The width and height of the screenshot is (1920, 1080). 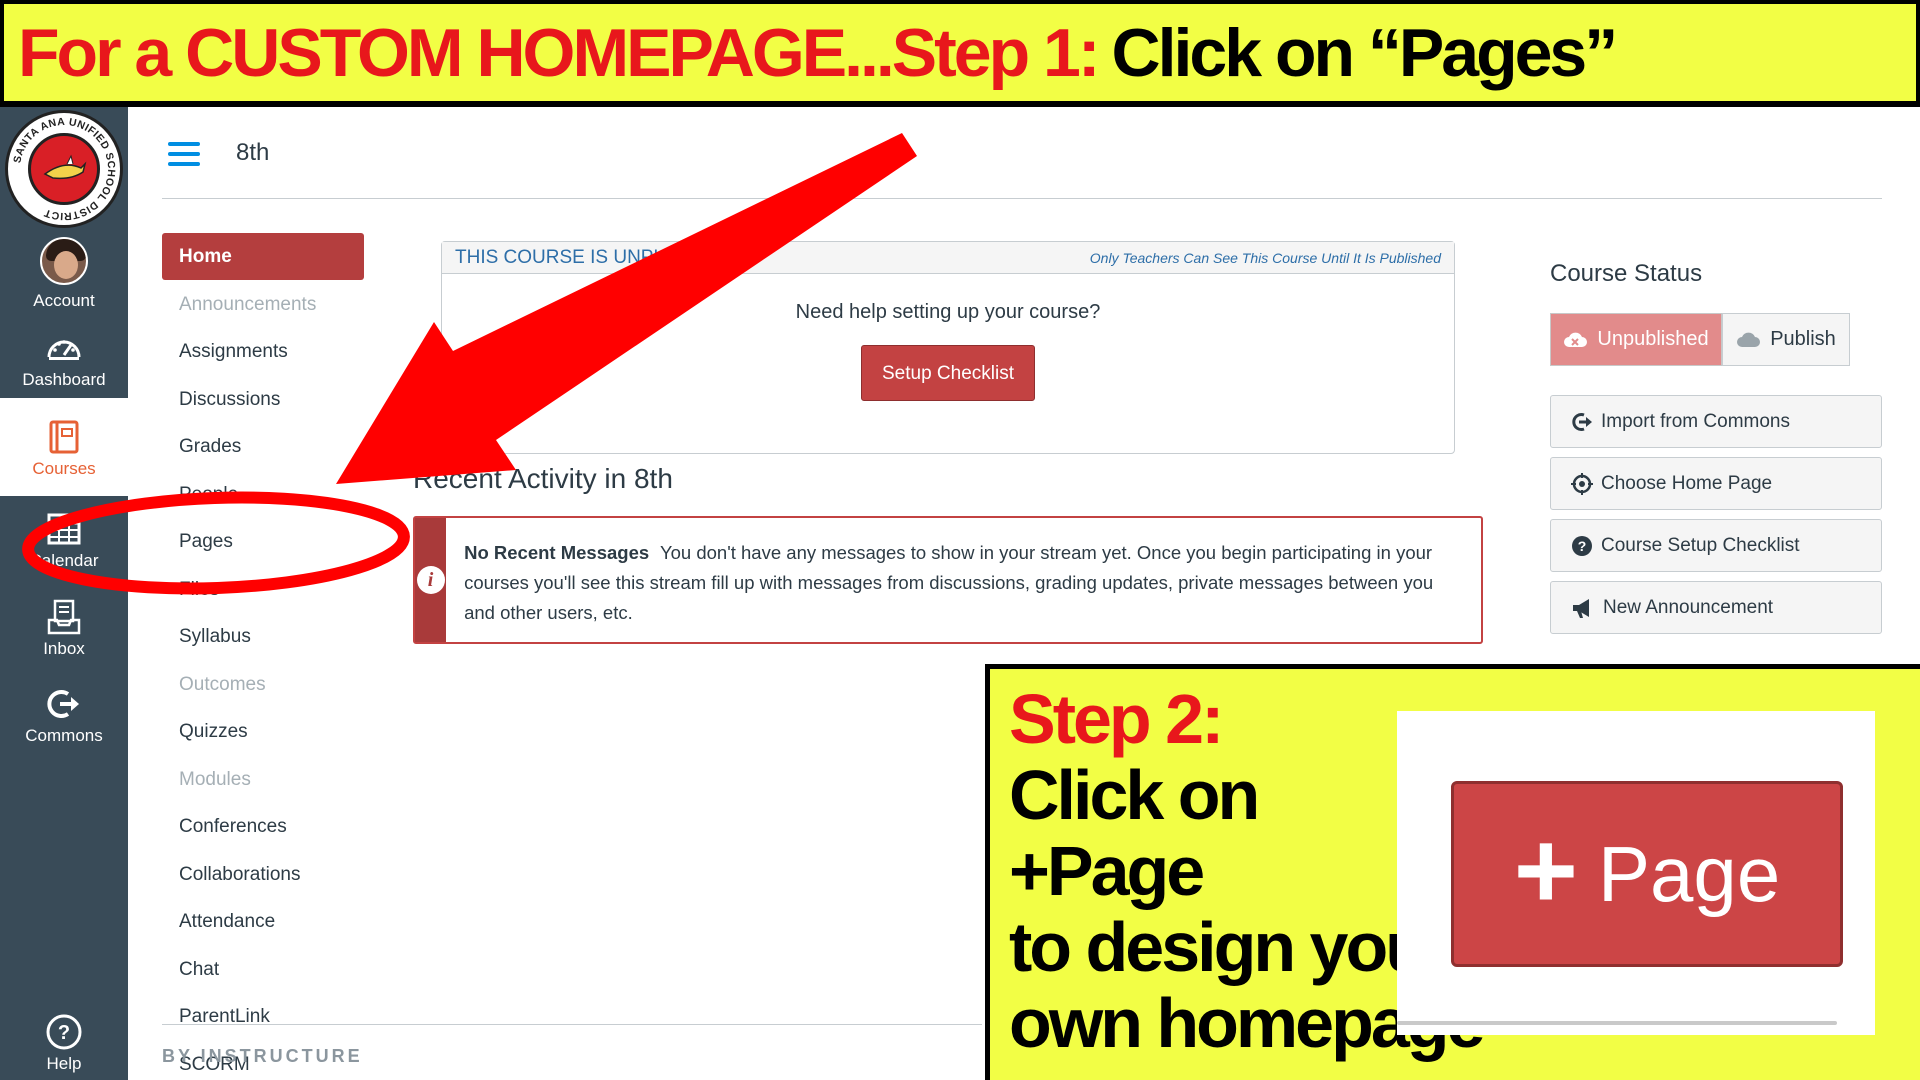 What do you see at coordinates (263, 923) in the screenshot?
I see `course-nav-attendance: Attendance` at bounding box center [263, 923].